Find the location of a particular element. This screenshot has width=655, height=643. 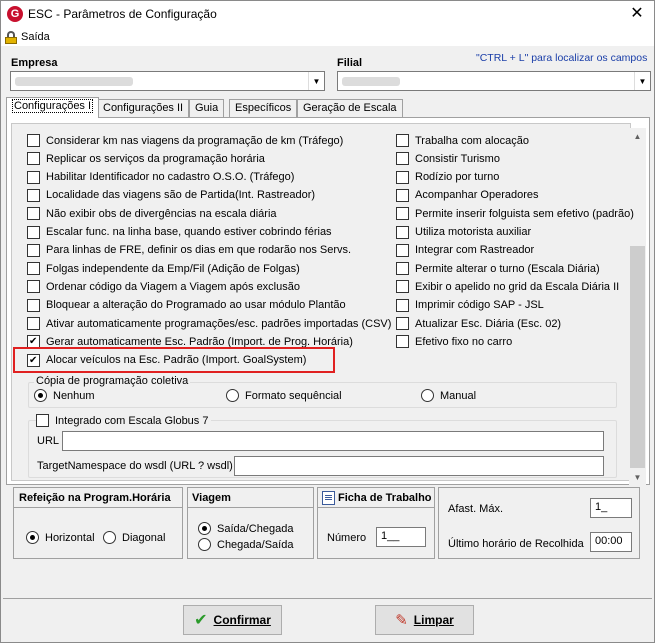

option-label: Efetivo fixo no carro is located at coordinates (464, 341).